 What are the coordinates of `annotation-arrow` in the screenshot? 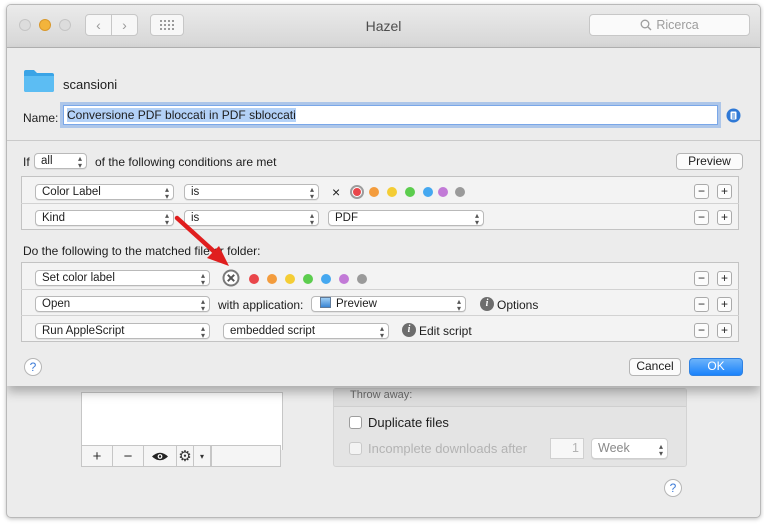 It's located at (201, 240).